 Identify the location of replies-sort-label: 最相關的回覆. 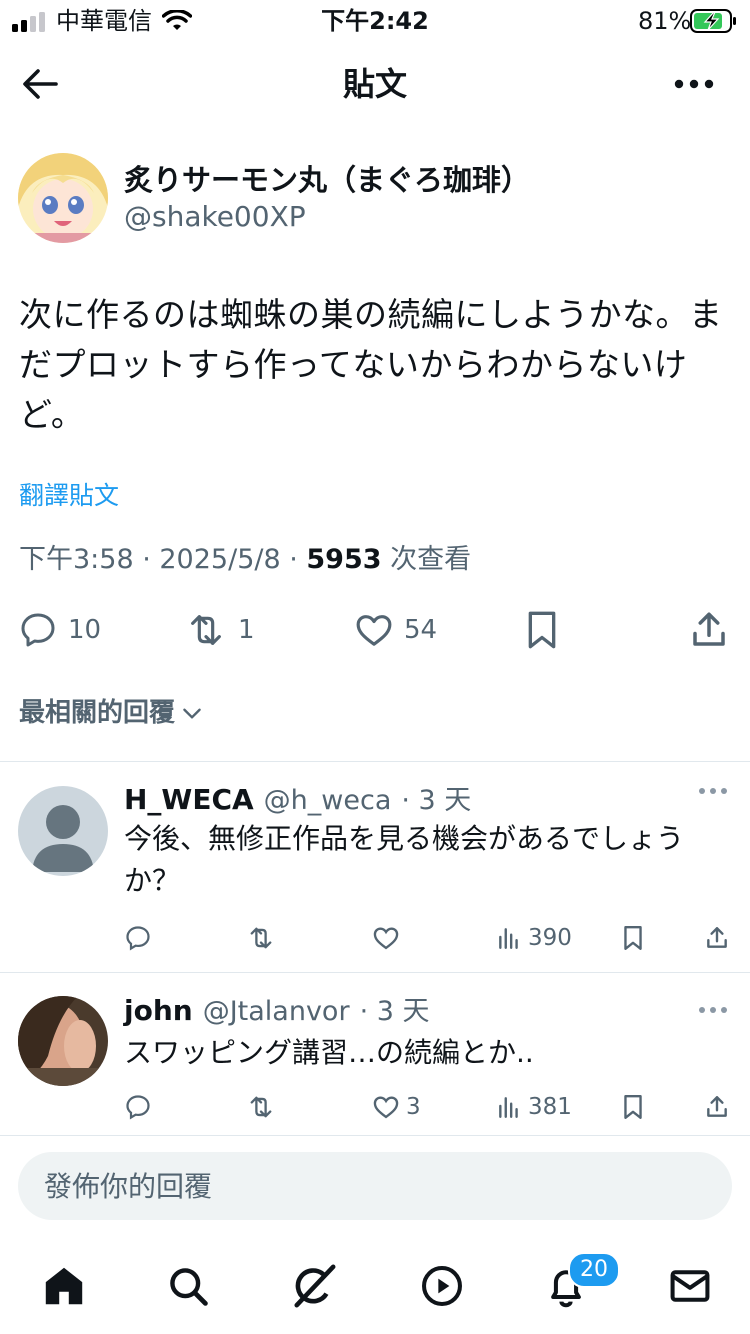
(97, 713).